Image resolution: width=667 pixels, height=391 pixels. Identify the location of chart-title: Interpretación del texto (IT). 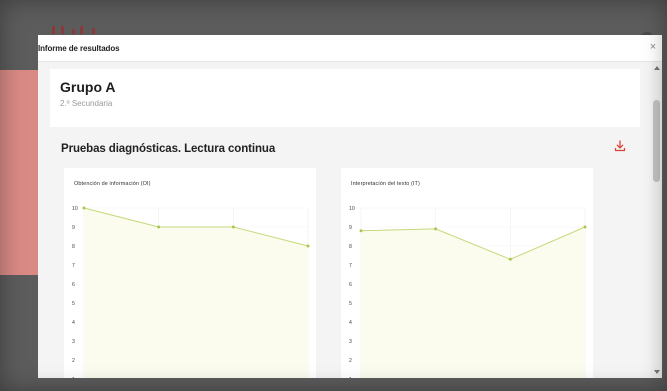
(385, 184).